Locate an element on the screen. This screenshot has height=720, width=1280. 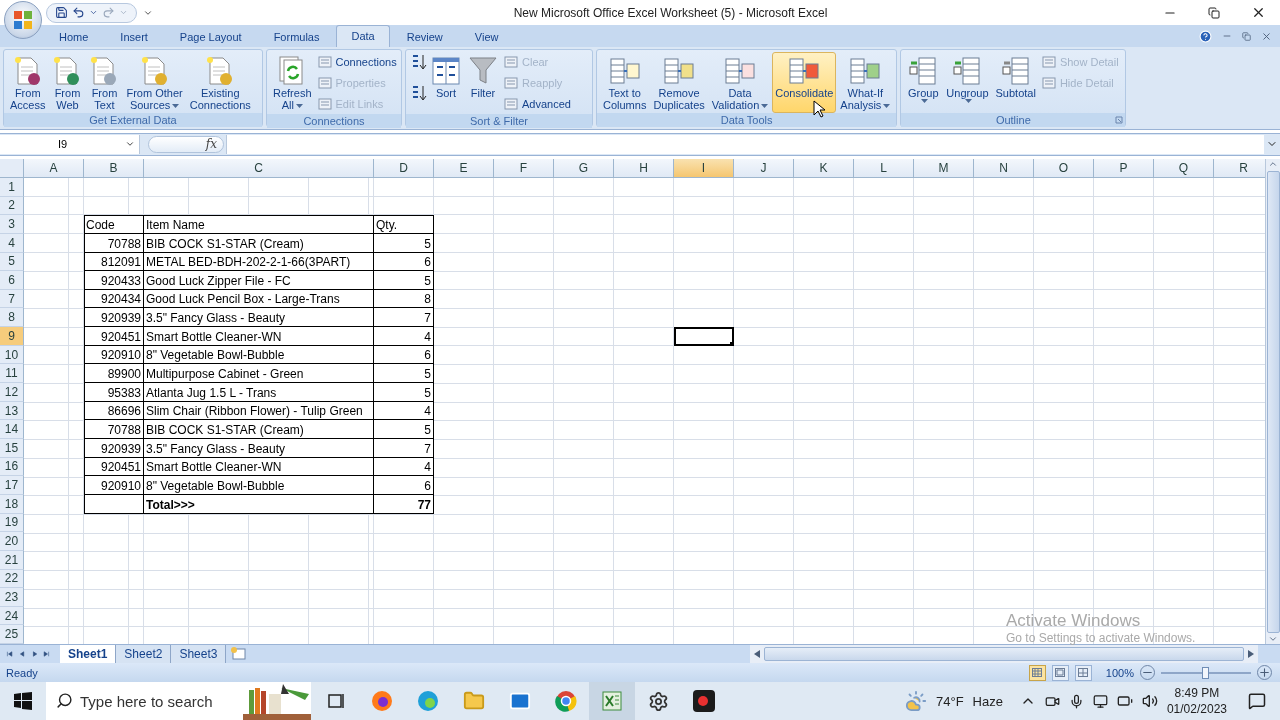
vertical-scrollbar is located at coordinates (1272, 401).